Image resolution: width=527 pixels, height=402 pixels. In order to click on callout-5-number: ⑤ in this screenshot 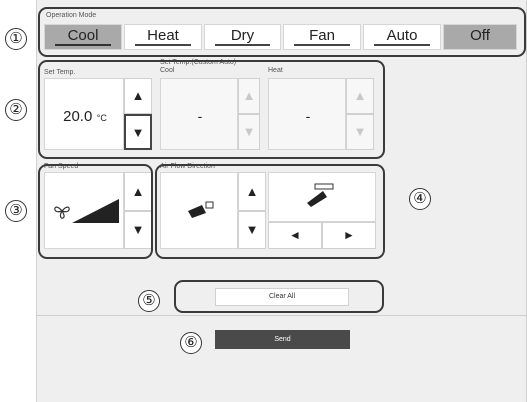, I will do `click(149, 301)`.